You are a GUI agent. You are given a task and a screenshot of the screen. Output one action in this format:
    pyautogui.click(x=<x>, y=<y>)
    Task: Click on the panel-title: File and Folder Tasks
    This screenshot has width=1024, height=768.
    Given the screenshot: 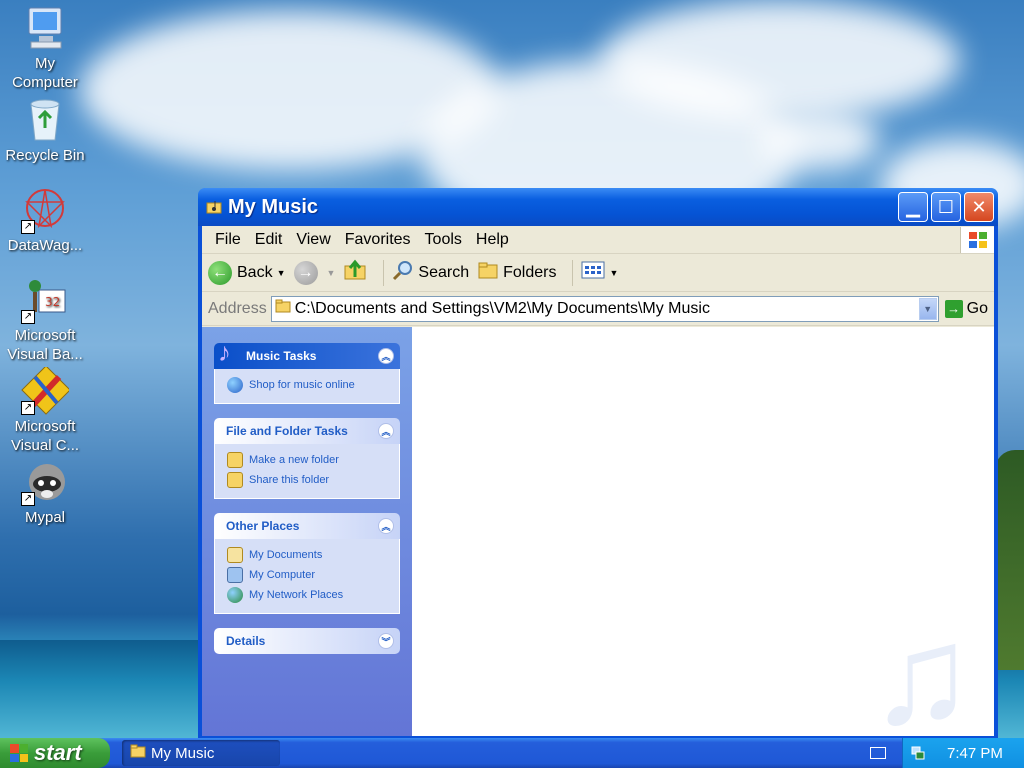 What is the action you would take?
    pyautogui.click(x=287, y=431)
    